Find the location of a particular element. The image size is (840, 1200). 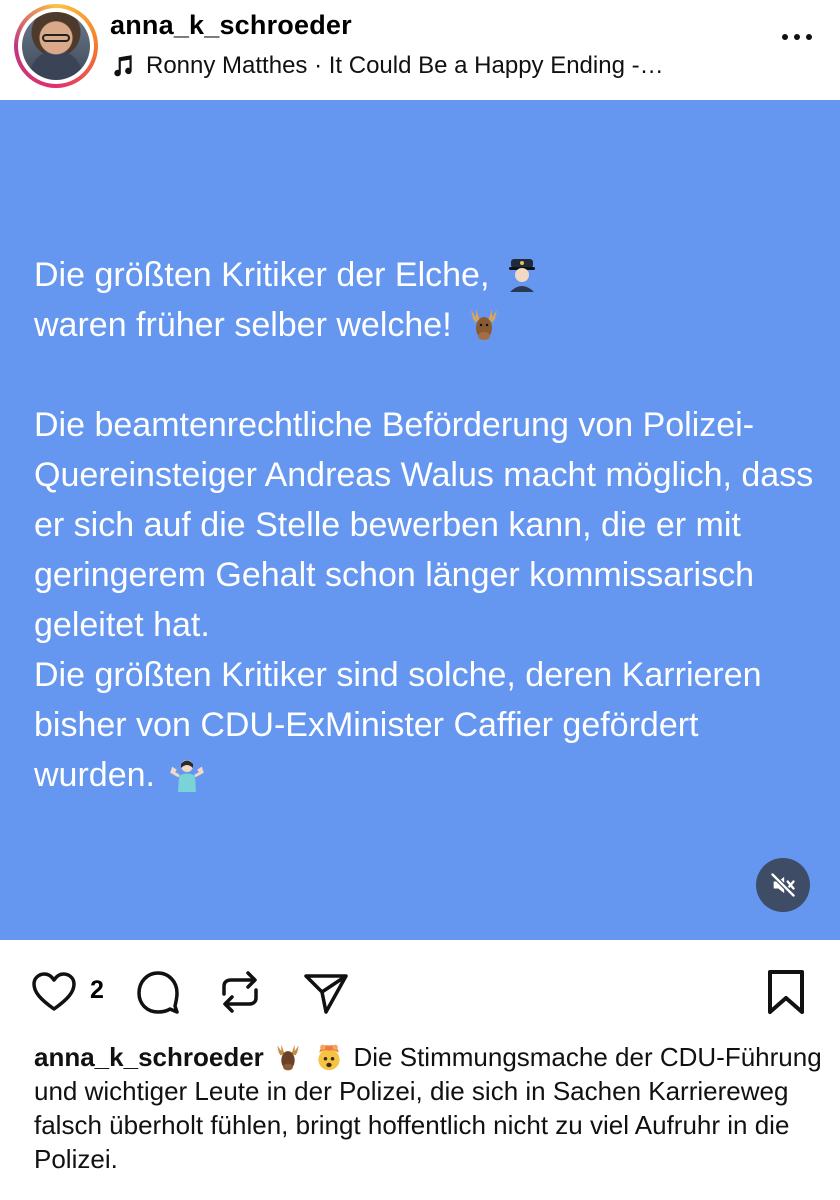

comment-icon is located at coordinates (158, 992).